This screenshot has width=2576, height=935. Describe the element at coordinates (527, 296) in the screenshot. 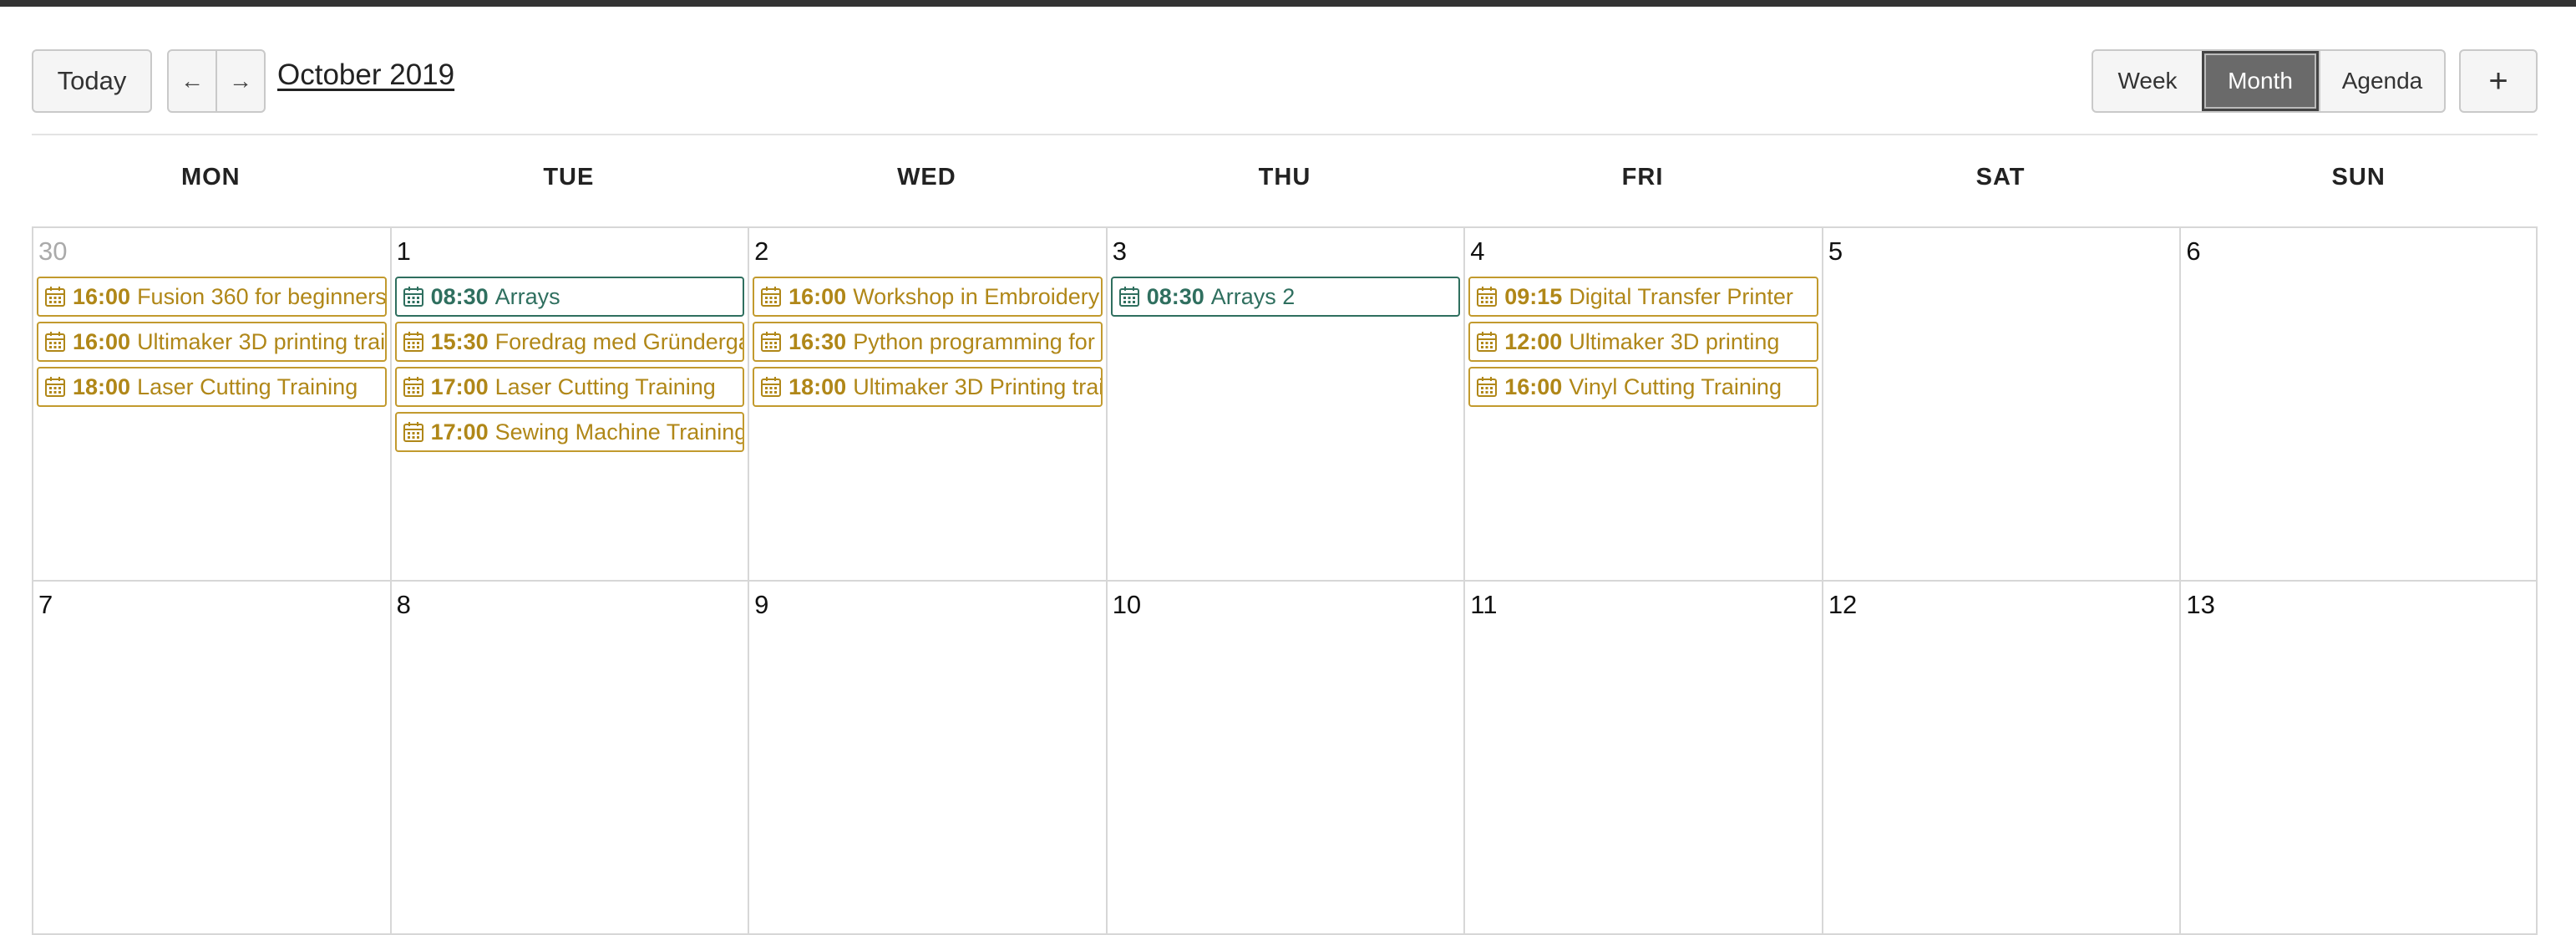

I see `event-title: Arrays` at that location.